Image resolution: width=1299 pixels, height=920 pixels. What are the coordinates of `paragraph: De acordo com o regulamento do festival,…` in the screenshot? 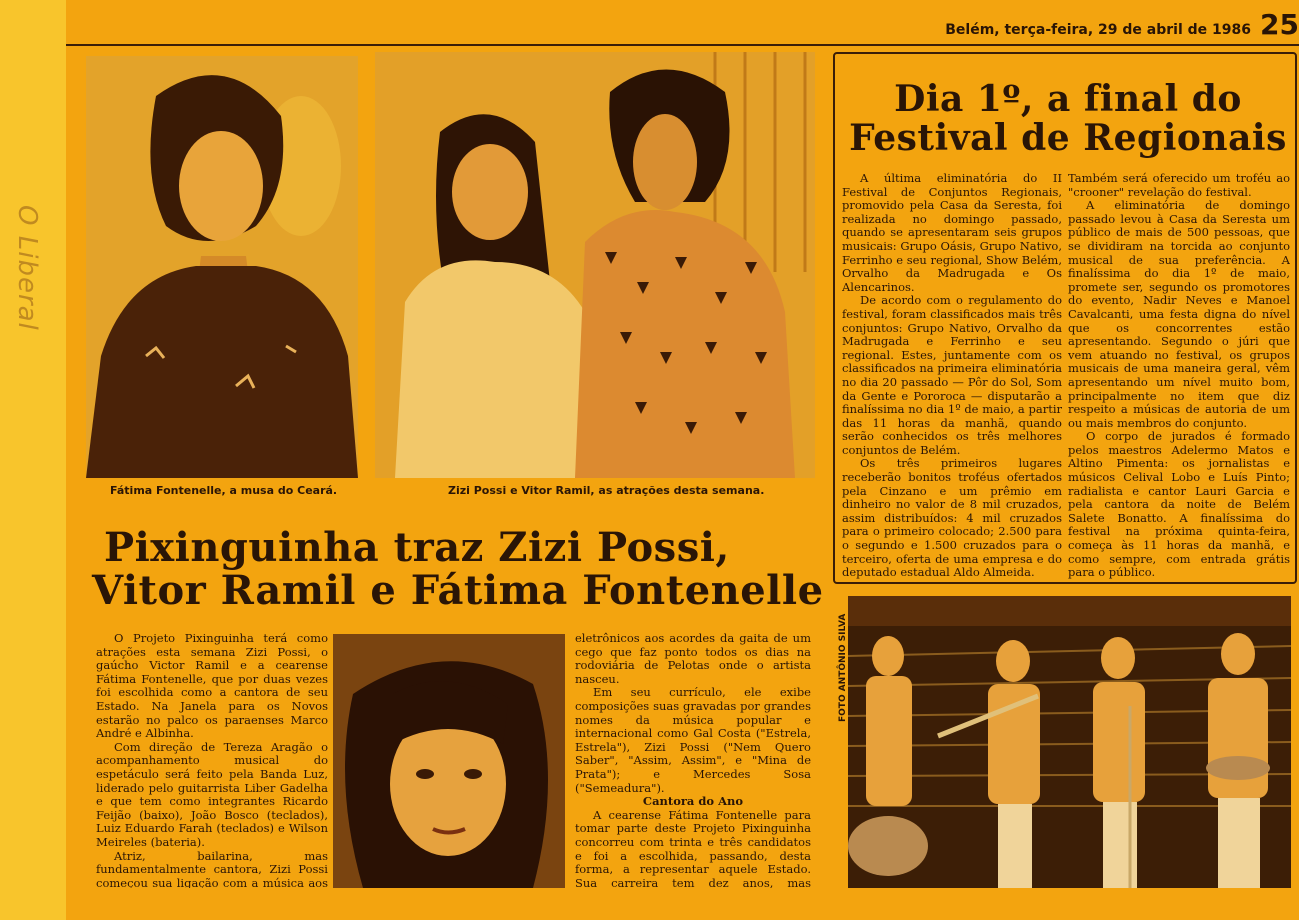 It's located at (952, 375).